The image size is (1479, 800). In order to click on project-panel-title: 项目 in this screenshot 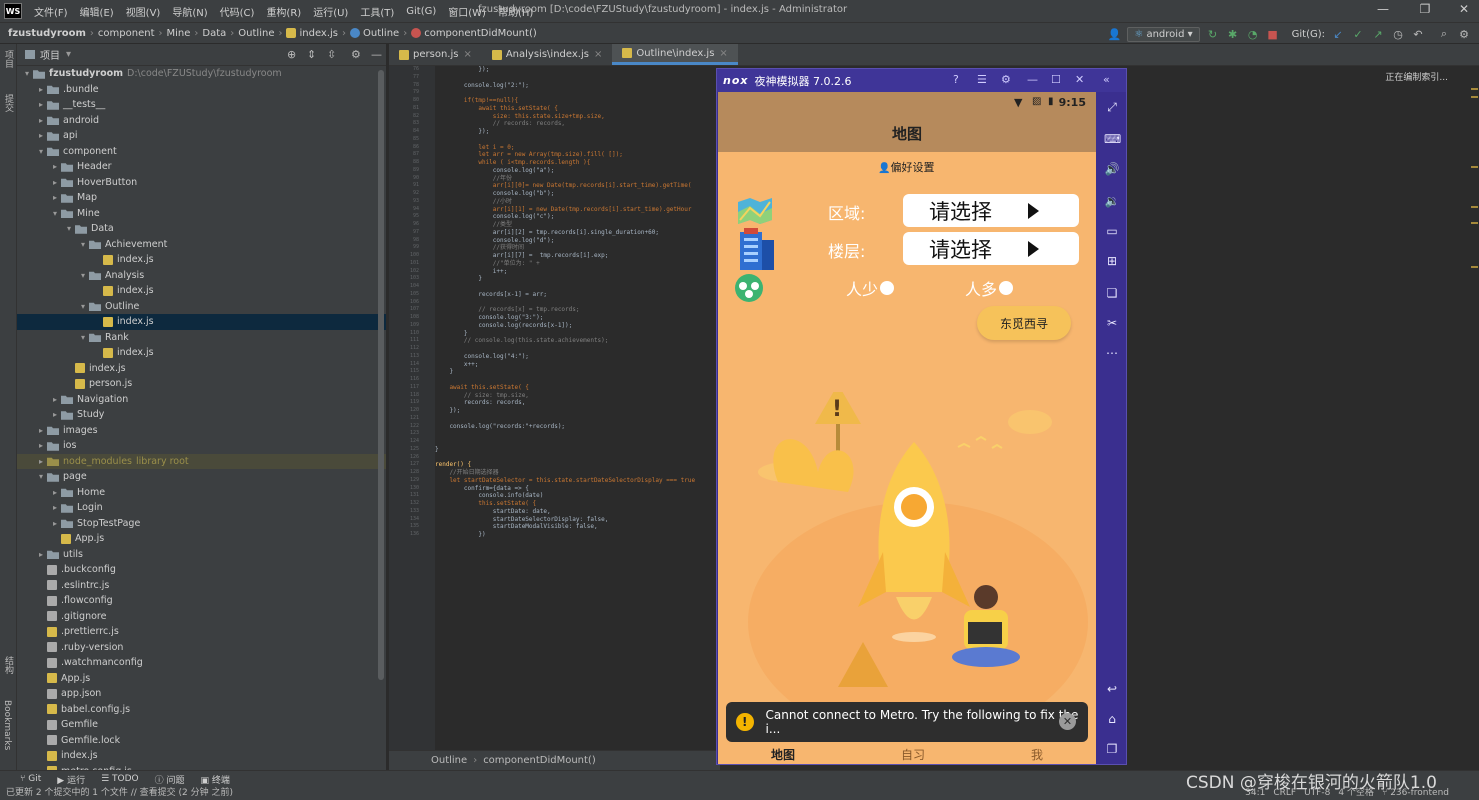, I will do `click(50, 54)`.